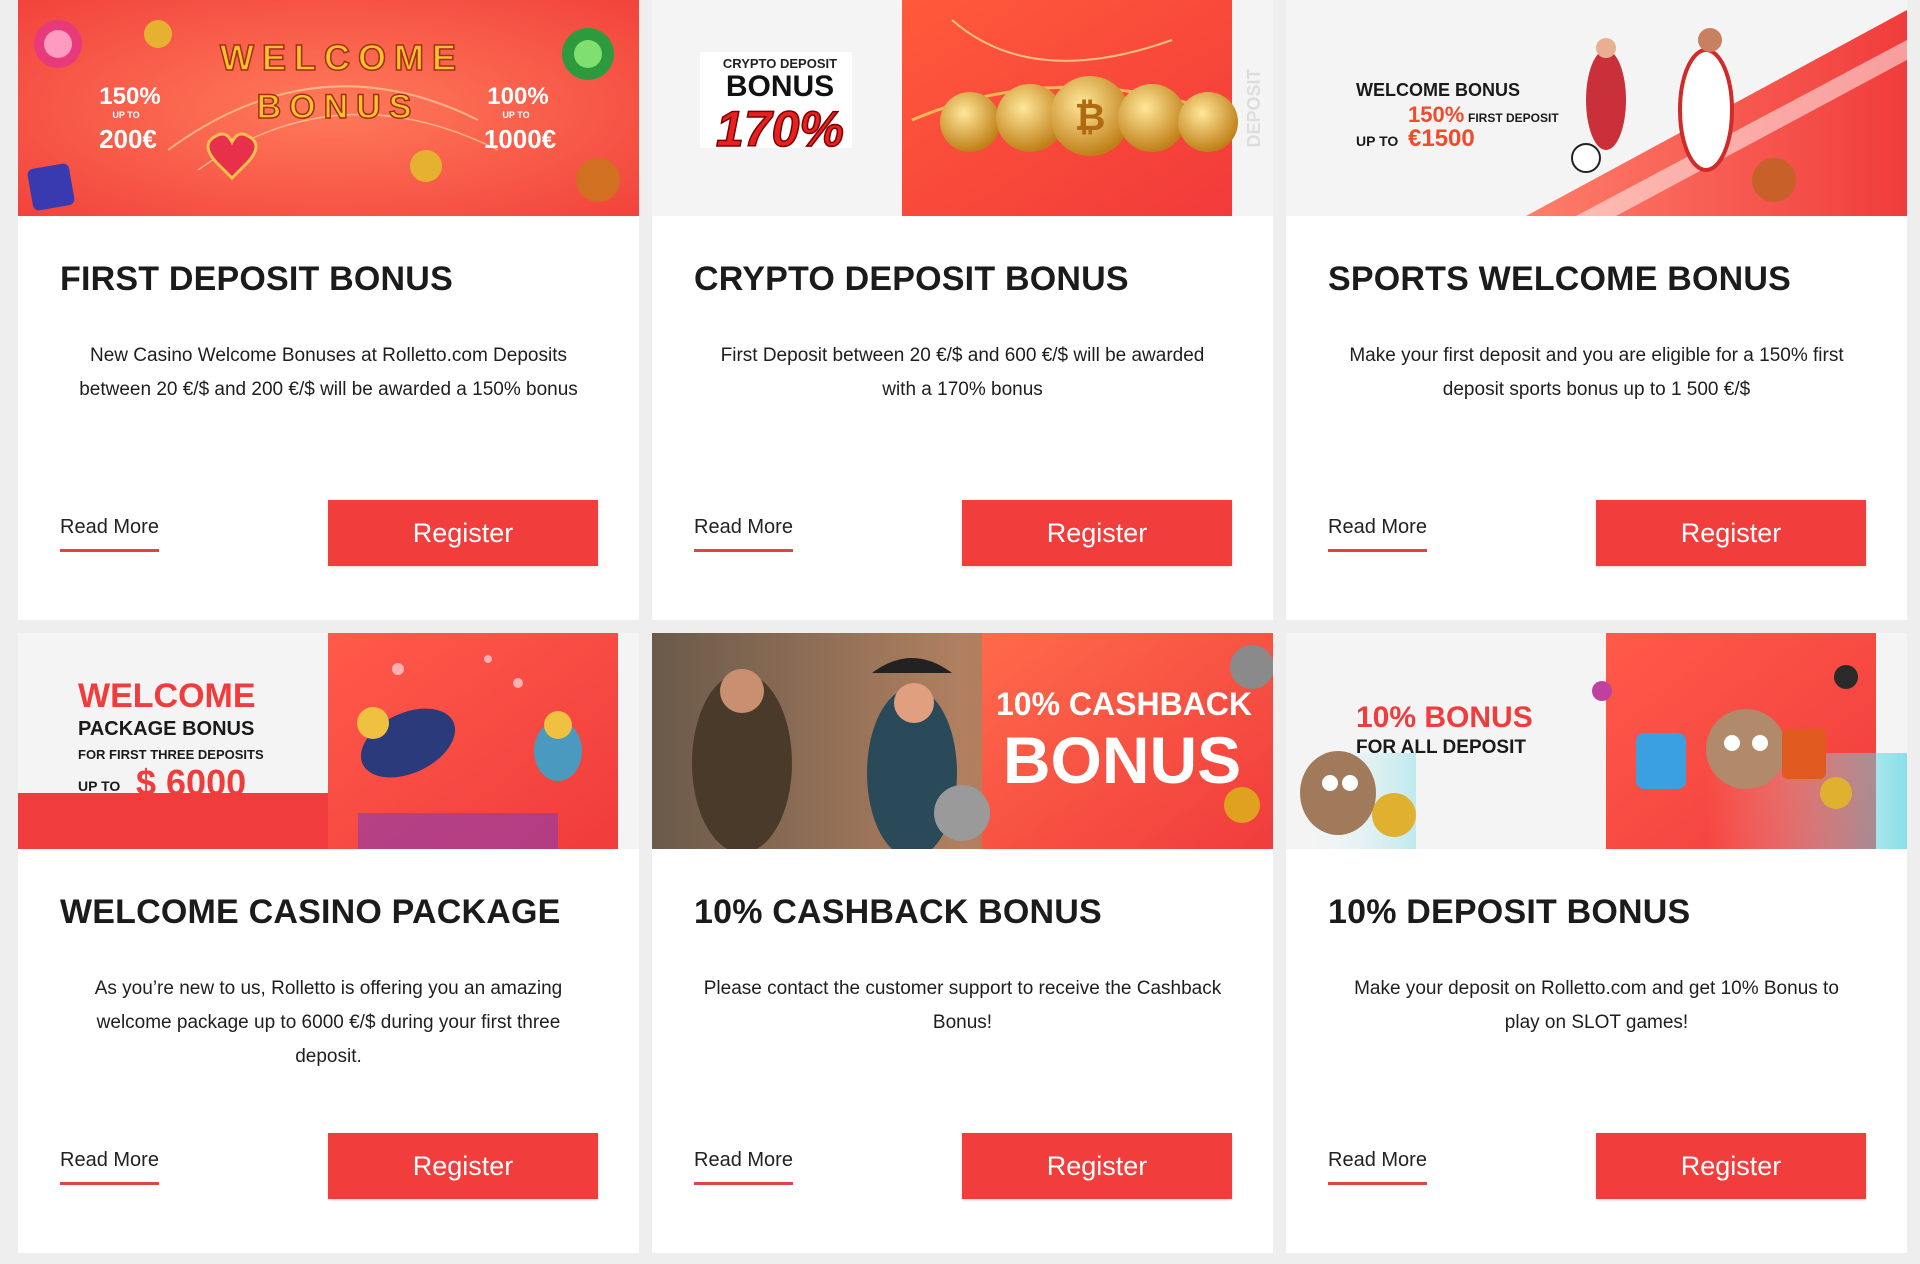 The height and width of the screenshot is (1264, 1920). What do you see at coordinates (780, 63) in the screenshot?
I see `banner-line1: CRYPTO DEPOSIT` at bounding box center [780, 63].